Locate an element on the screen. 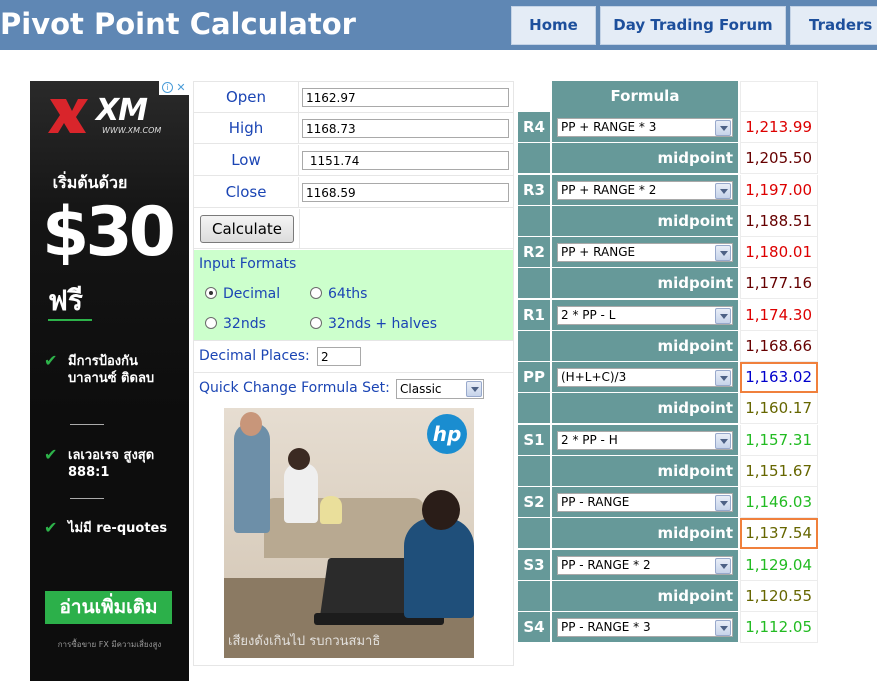  low-label: Low is located at coordinates (246, 160).